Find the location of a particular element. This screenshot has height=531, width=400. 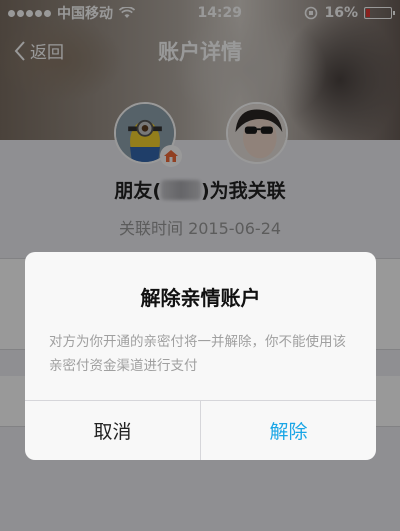

unbind-button: 解除 is located at coordinates (288, 430).